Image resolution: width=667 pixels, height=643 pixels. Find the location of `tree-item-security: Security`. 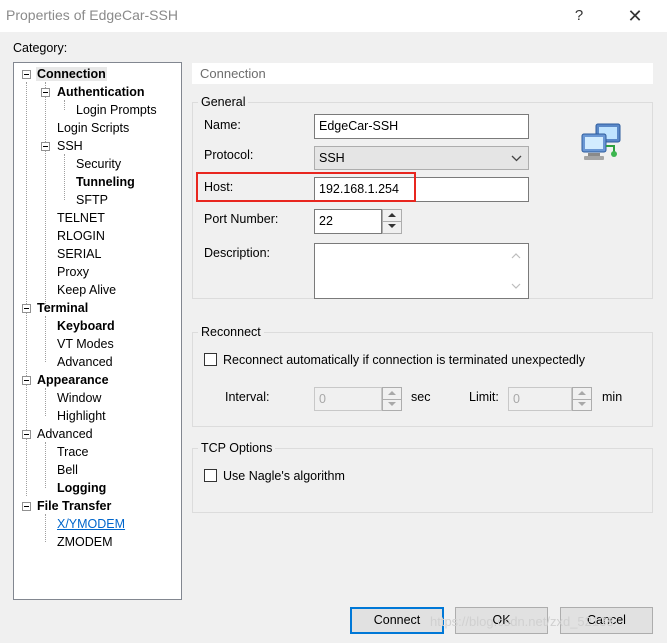

tree-item-security: Security is located at coordinates (98, 164).